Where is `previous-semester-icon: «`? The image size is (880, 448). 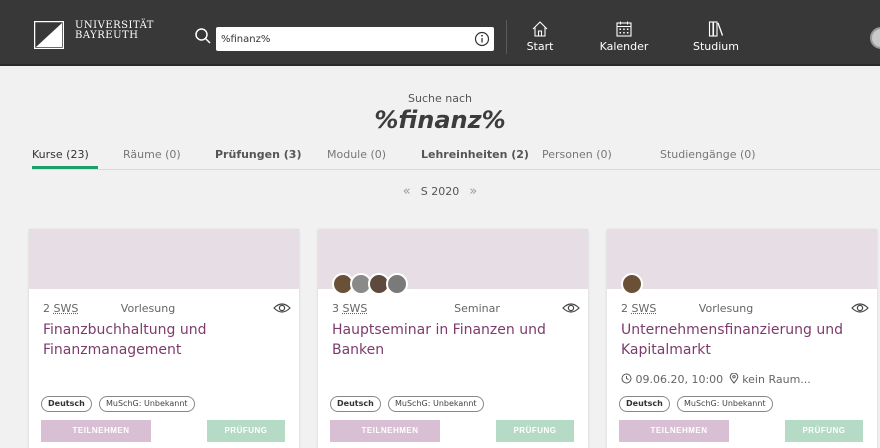
previous-semester-icon: « is located at coordinates (407, 191).